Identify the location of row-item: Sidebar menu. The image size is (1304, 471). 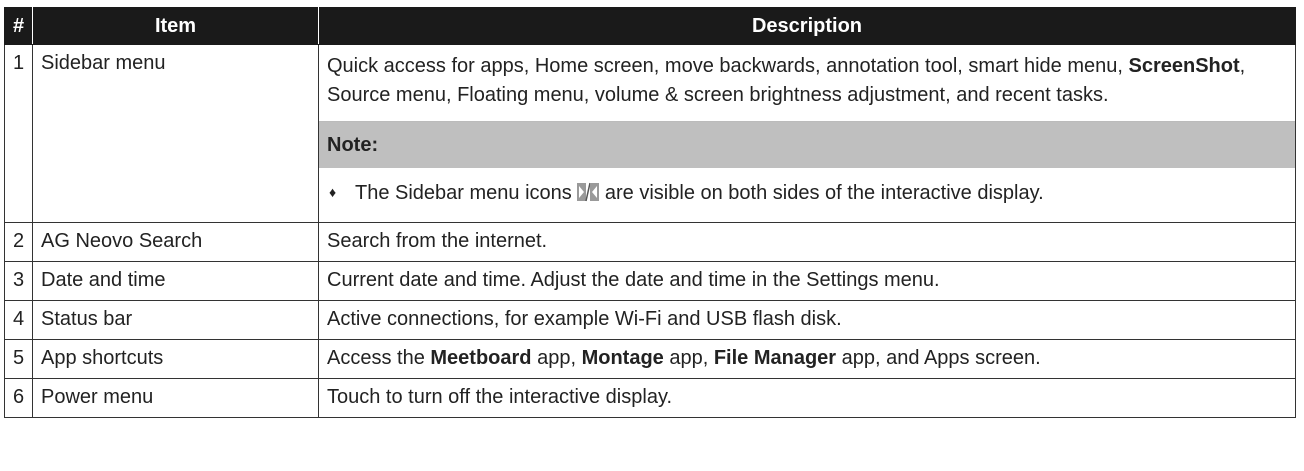
(175, 133).